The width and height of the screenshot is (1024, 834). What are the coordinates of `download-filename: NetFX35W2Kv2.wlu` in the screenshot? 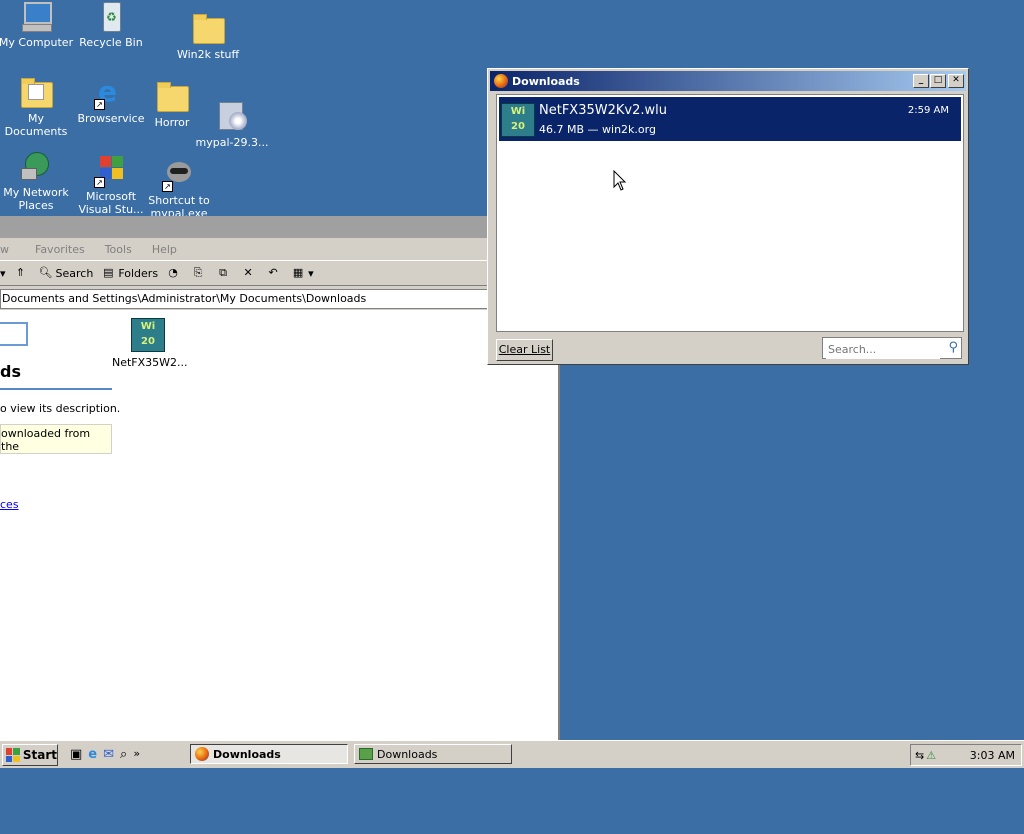 It's located at (603, 110).